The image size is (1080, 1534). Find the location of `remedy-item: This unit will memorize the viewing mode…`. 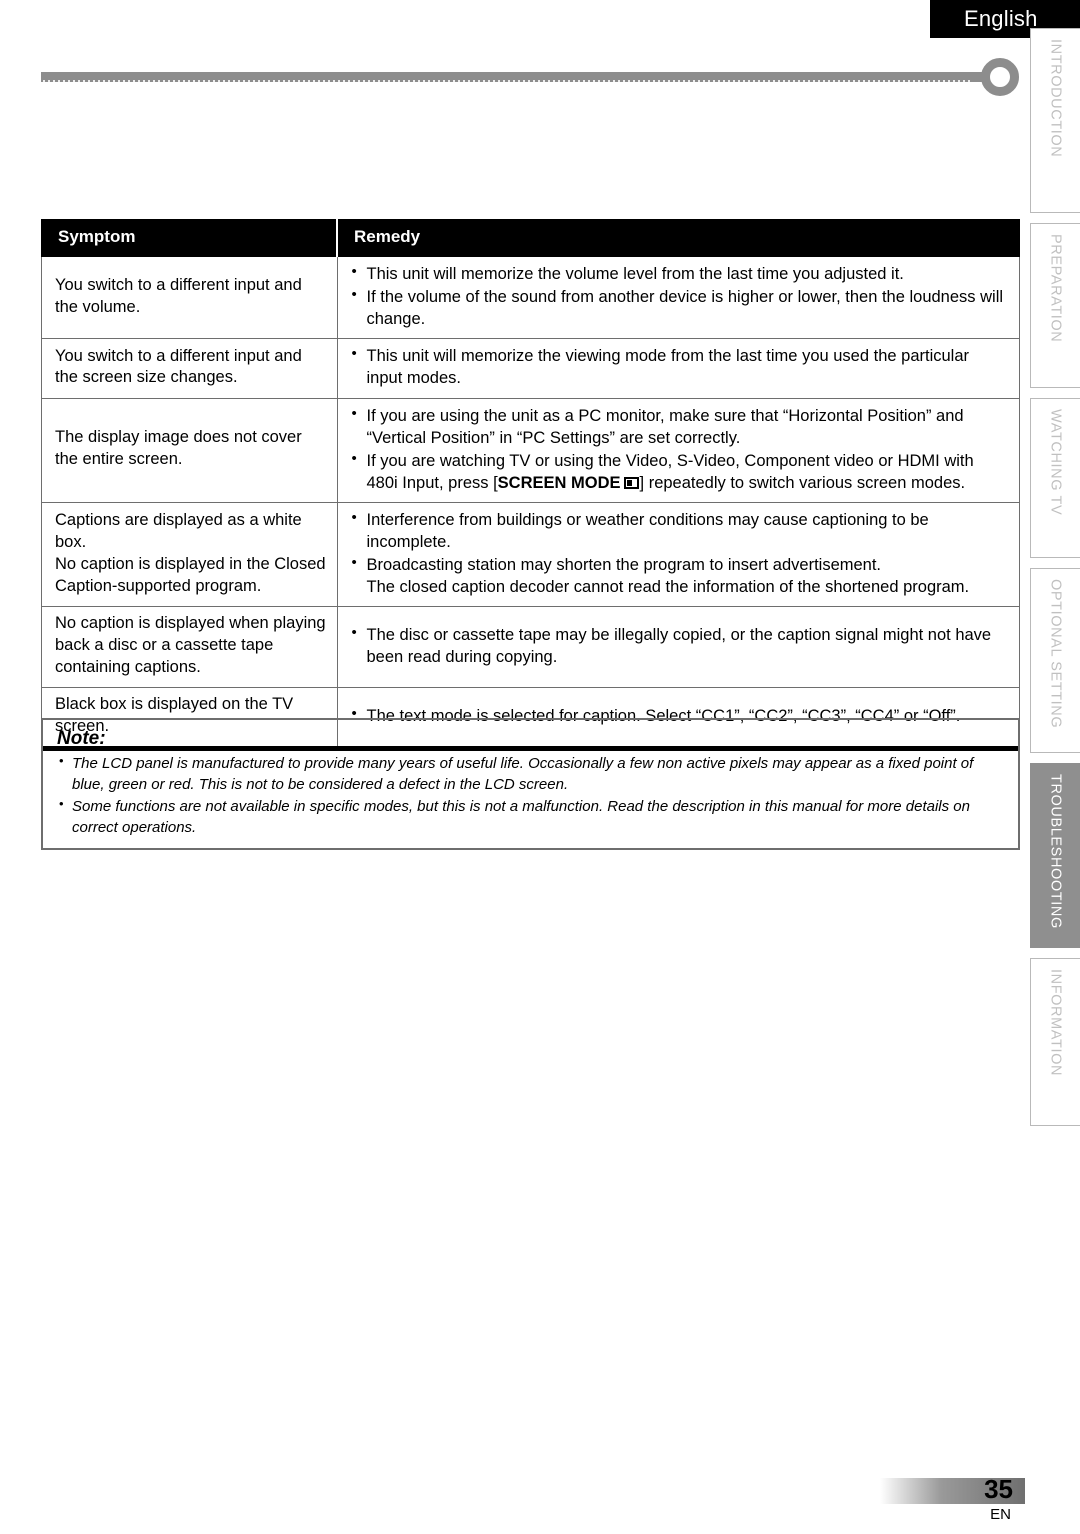

remedy-item: This unit will memorize the viewing mode… is located at coordinates (680, 366).